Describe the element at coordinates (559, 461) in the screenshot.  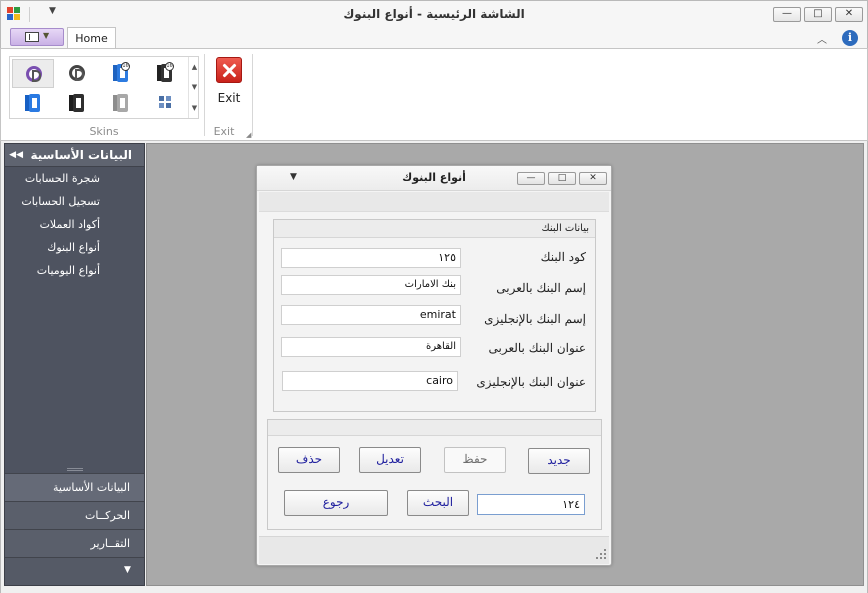
I see `new-button: جديد` at that location.